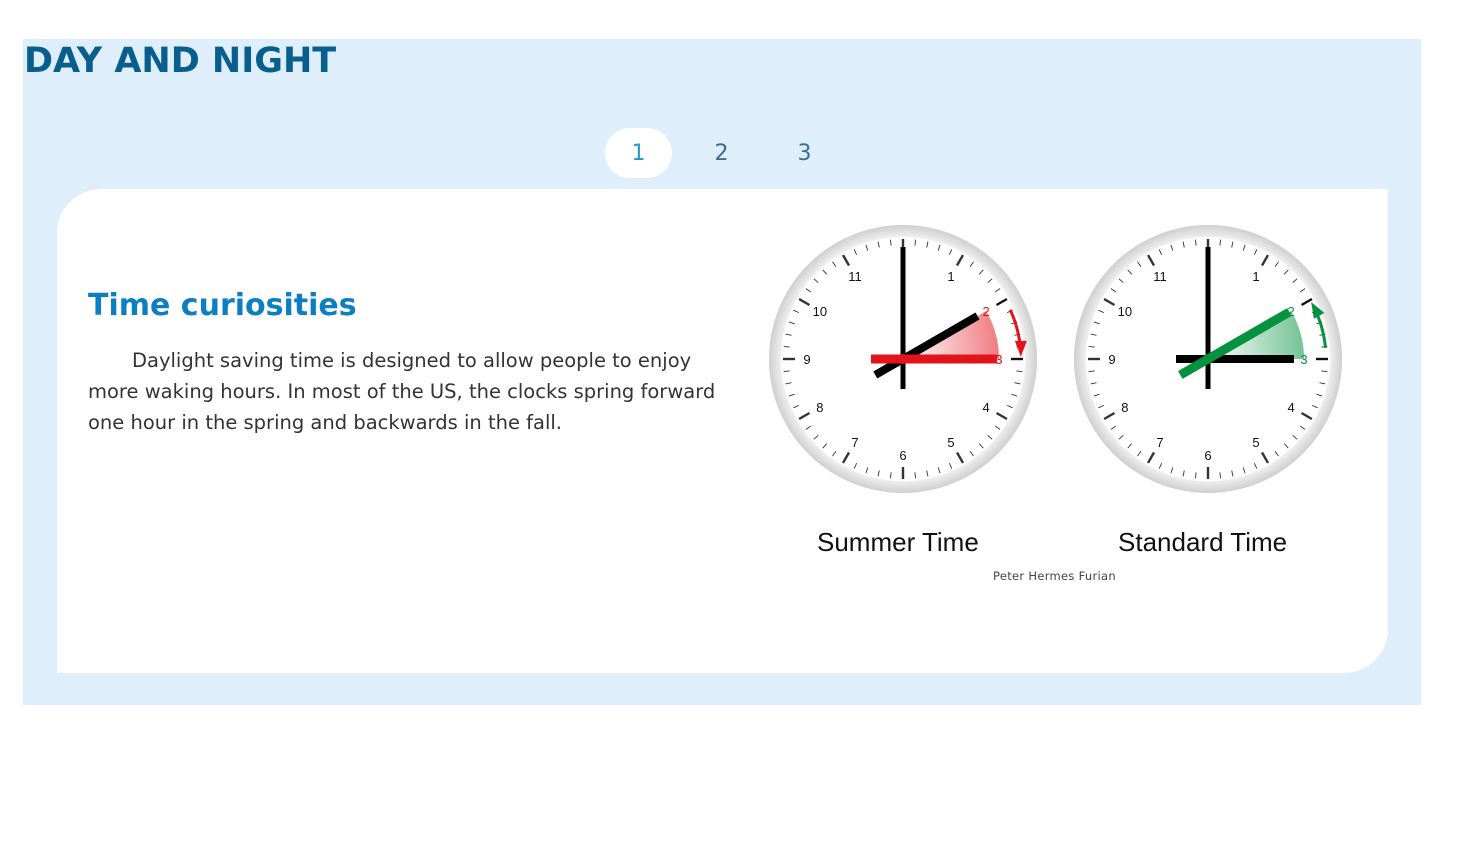 This screenshot has height=850, width=1460. Describe the element at coordinates (1203, 542) in the screenshot. I see `standard-time-caption: Standard Time` at that location.